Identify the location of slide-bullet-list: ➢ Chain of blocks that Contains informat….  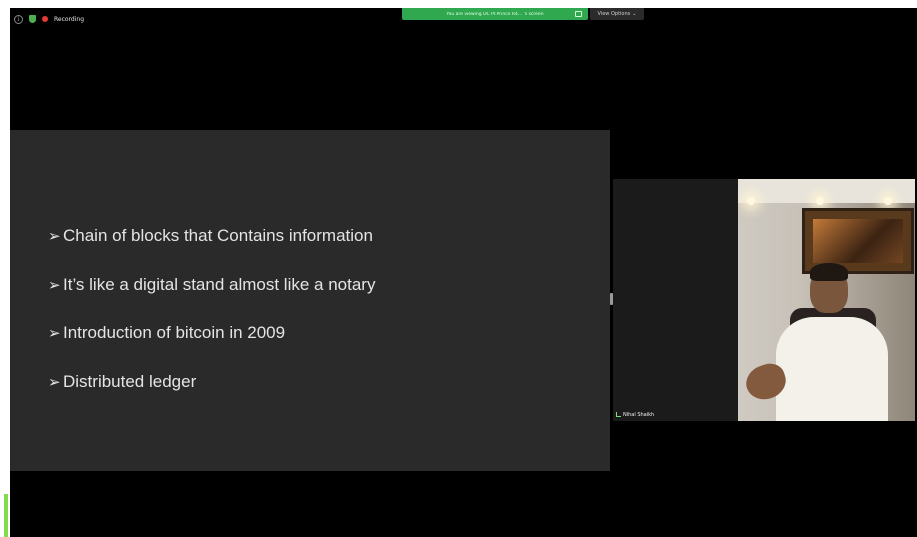
(211, 309).